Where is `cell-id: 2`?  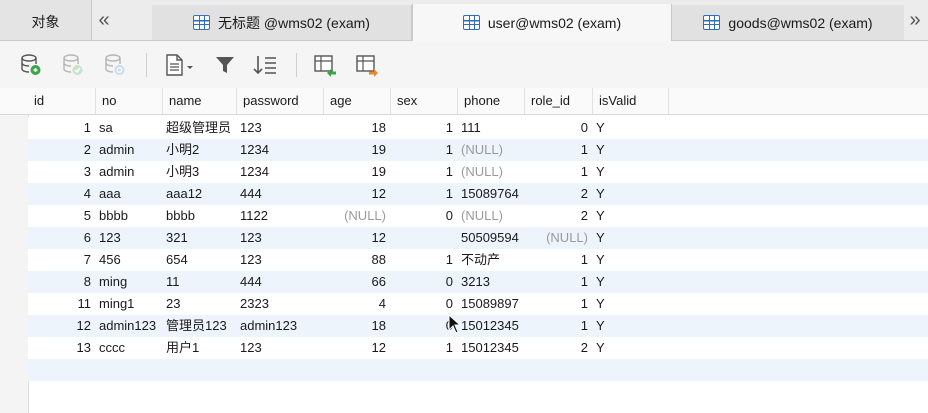
cell-id: 2 is located at coordinates (61, 150).